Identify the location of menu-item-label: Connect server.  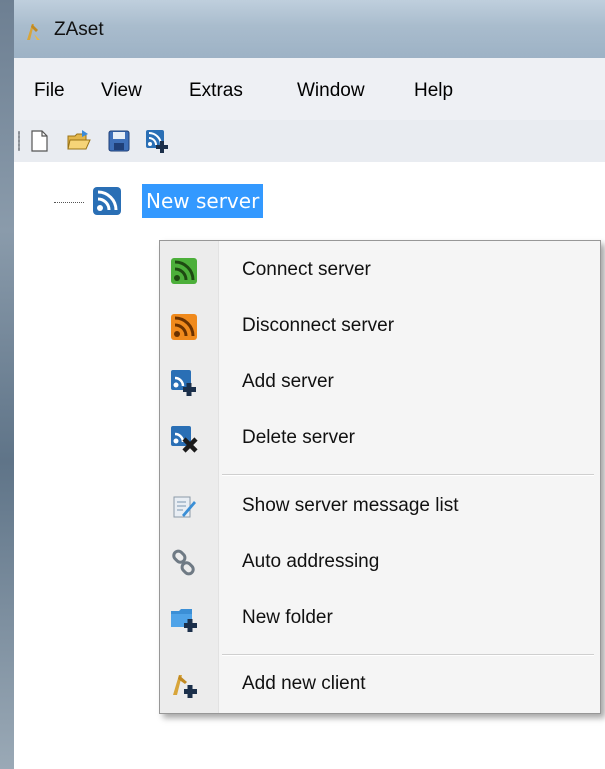
(306, 269).